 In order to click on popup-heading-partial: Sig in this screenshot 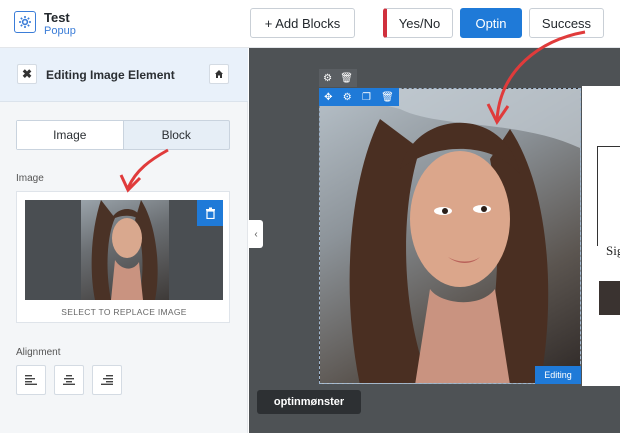, I will do `click(613, 250)`.